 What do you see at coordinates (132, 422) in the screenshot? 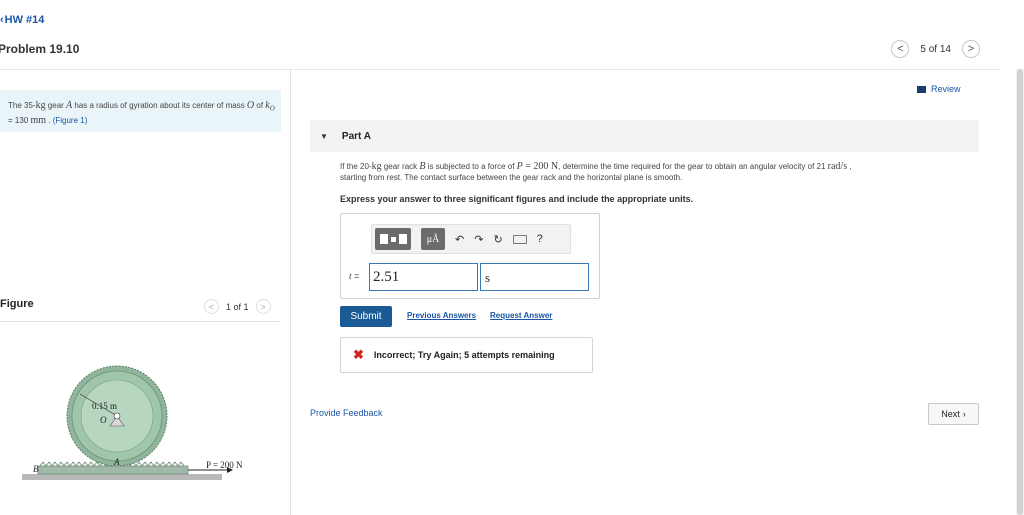
I see `gear-rack-figure: 0.15 m O A B P = 200 N` at bounding box center [132, 422].